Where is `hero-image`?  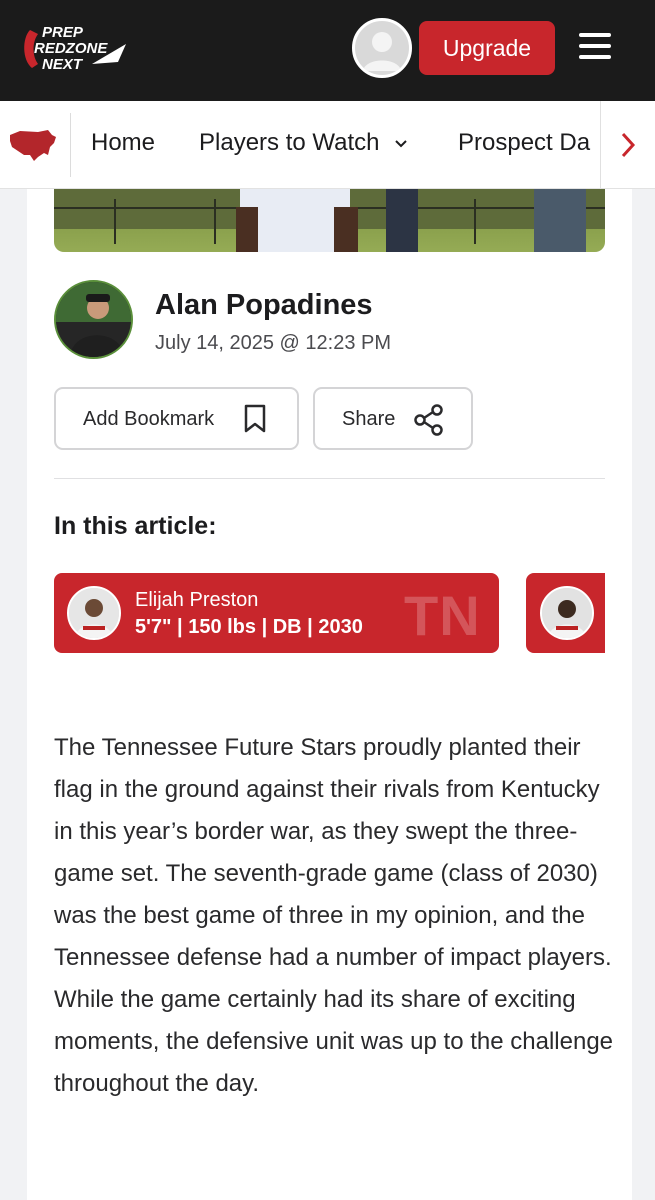 hero-image is located at coordinates (329, 220).